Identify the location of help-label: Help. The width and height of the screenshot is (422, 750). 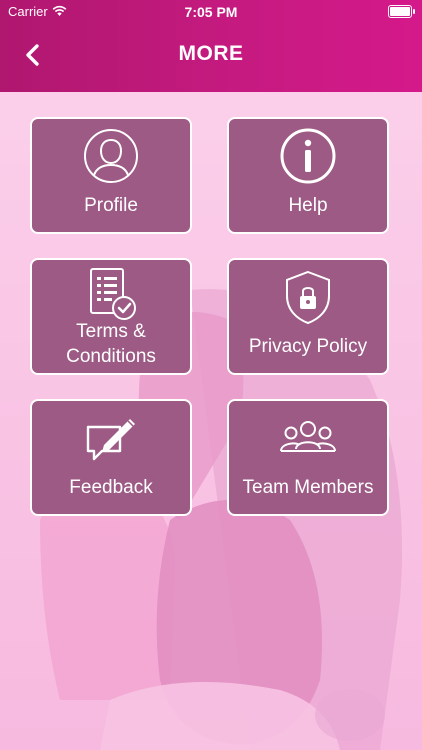
(308, 205).